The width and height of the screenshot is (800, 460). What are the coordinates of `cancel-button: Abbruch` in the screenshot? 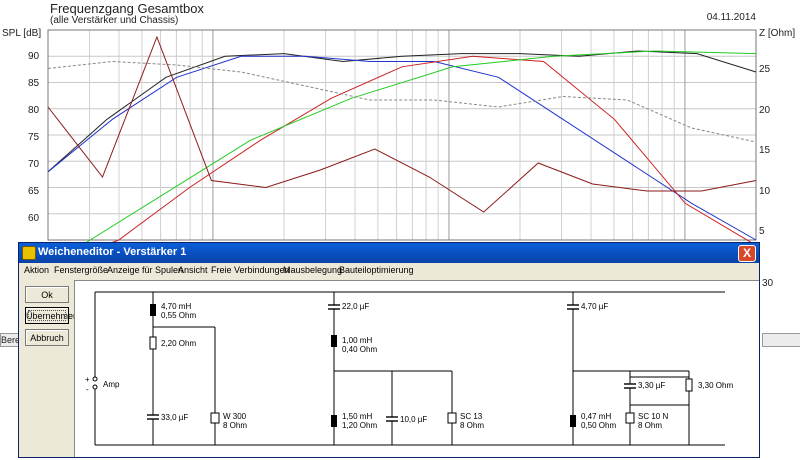 It's located at (47, 337).